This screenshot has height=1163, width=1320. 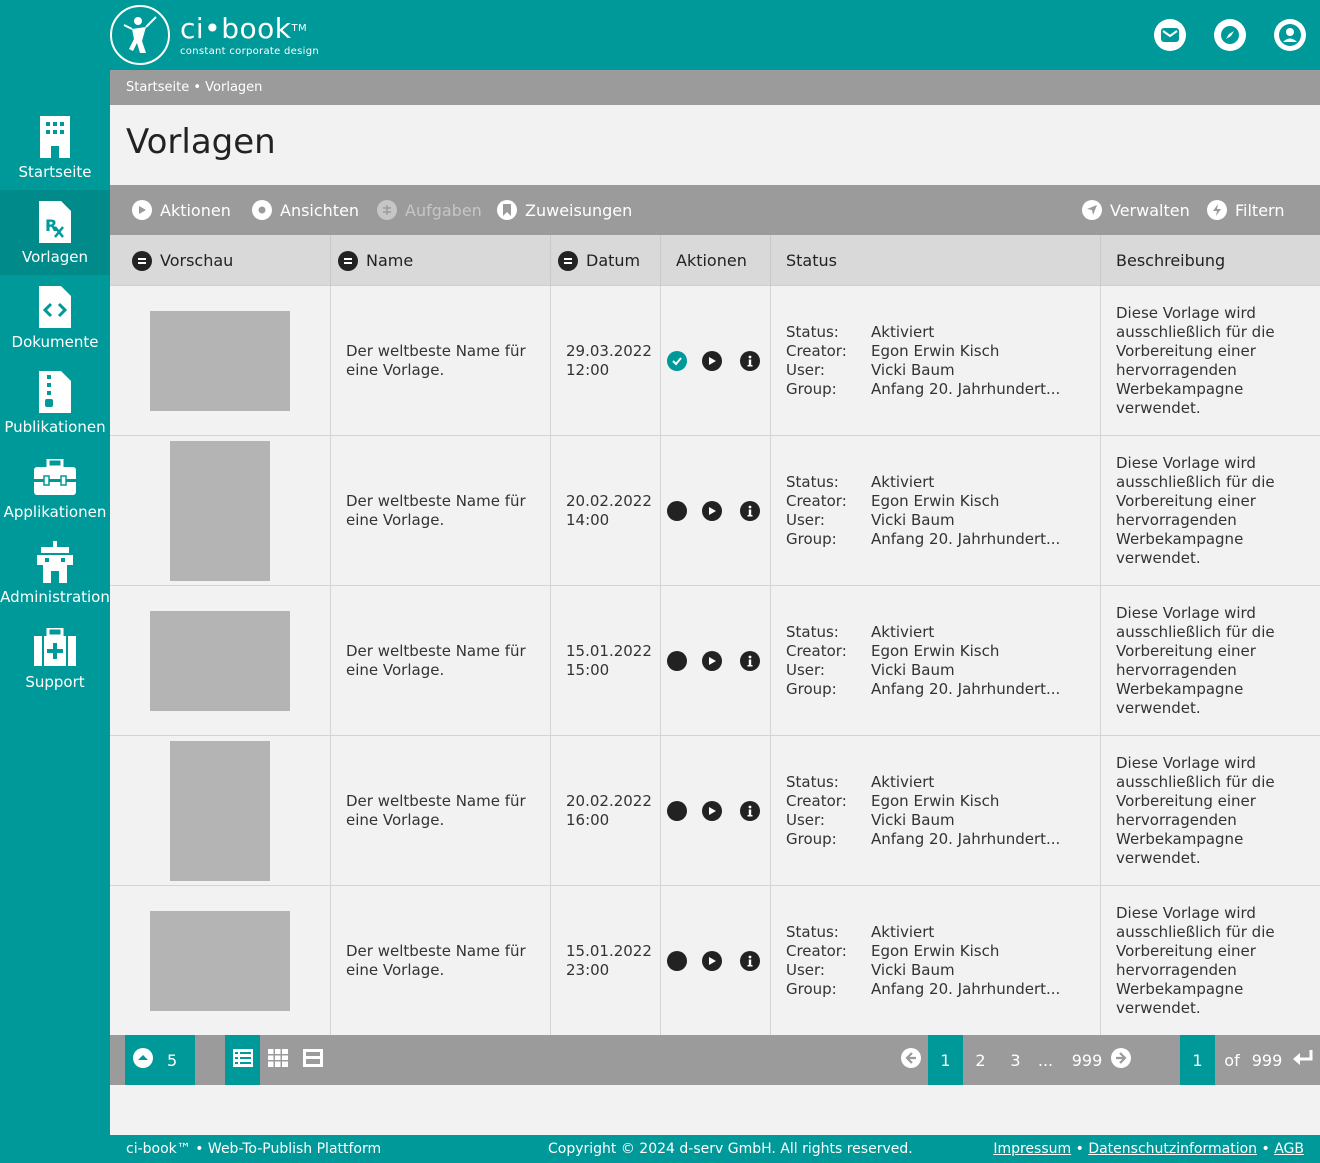 What do you see at coordinates (142, 260) in the screenshot?
I see `sort-icon` at bounding box center [142, 260].